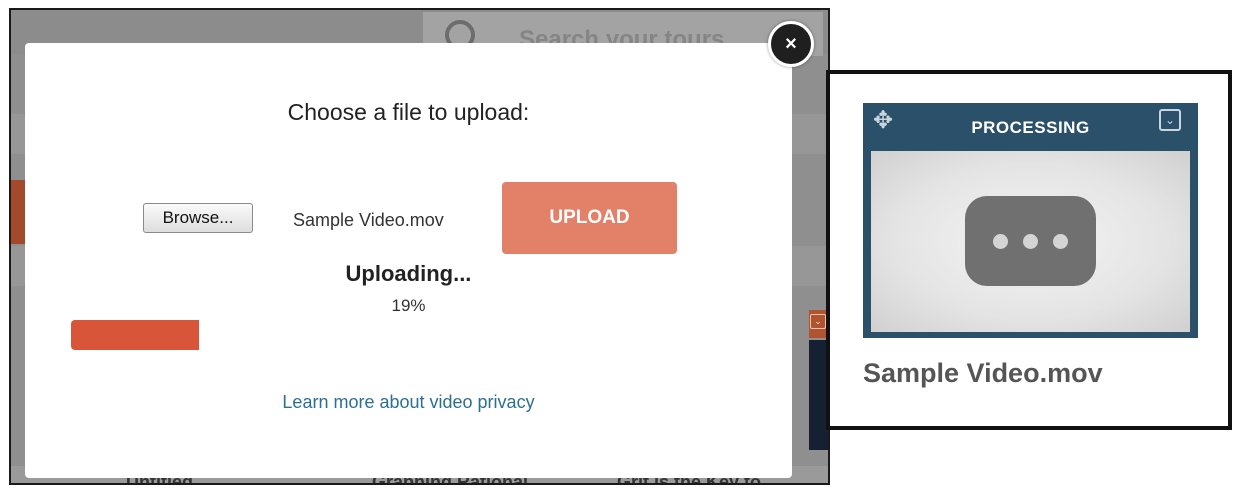  Describe the element at coordinates (368, 220) in the screenshot. I see `selected-file-name: Sample Video.mov` at that location.